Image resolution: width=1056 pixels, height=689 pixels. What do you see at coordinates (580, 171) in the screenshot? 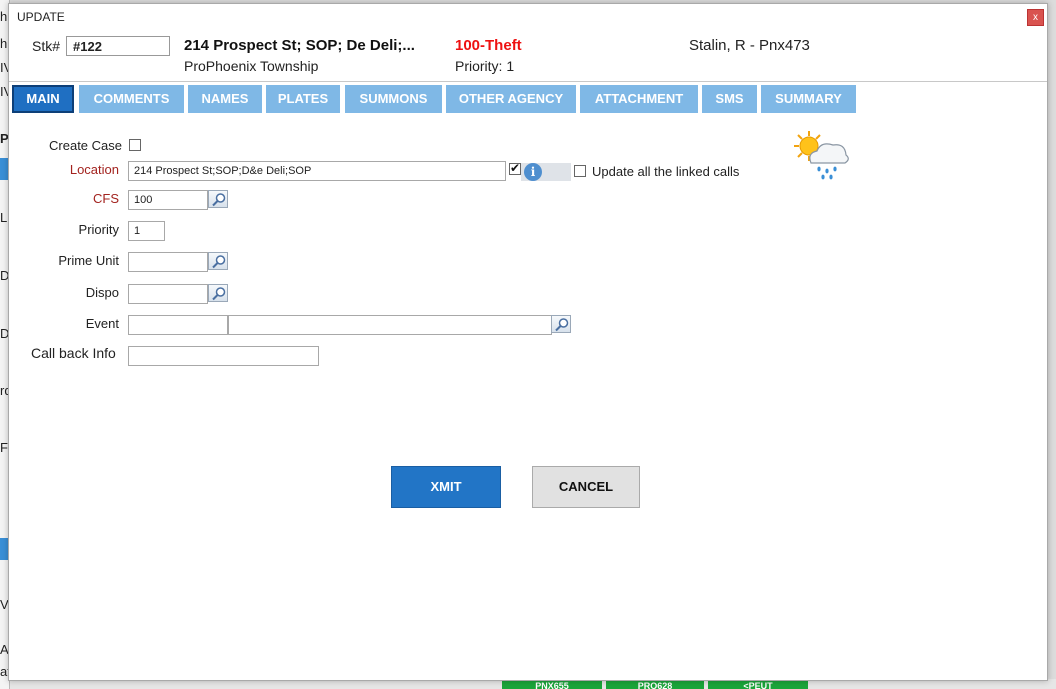
I see `update-linked-checkbox` at bounding box center [580, 171].